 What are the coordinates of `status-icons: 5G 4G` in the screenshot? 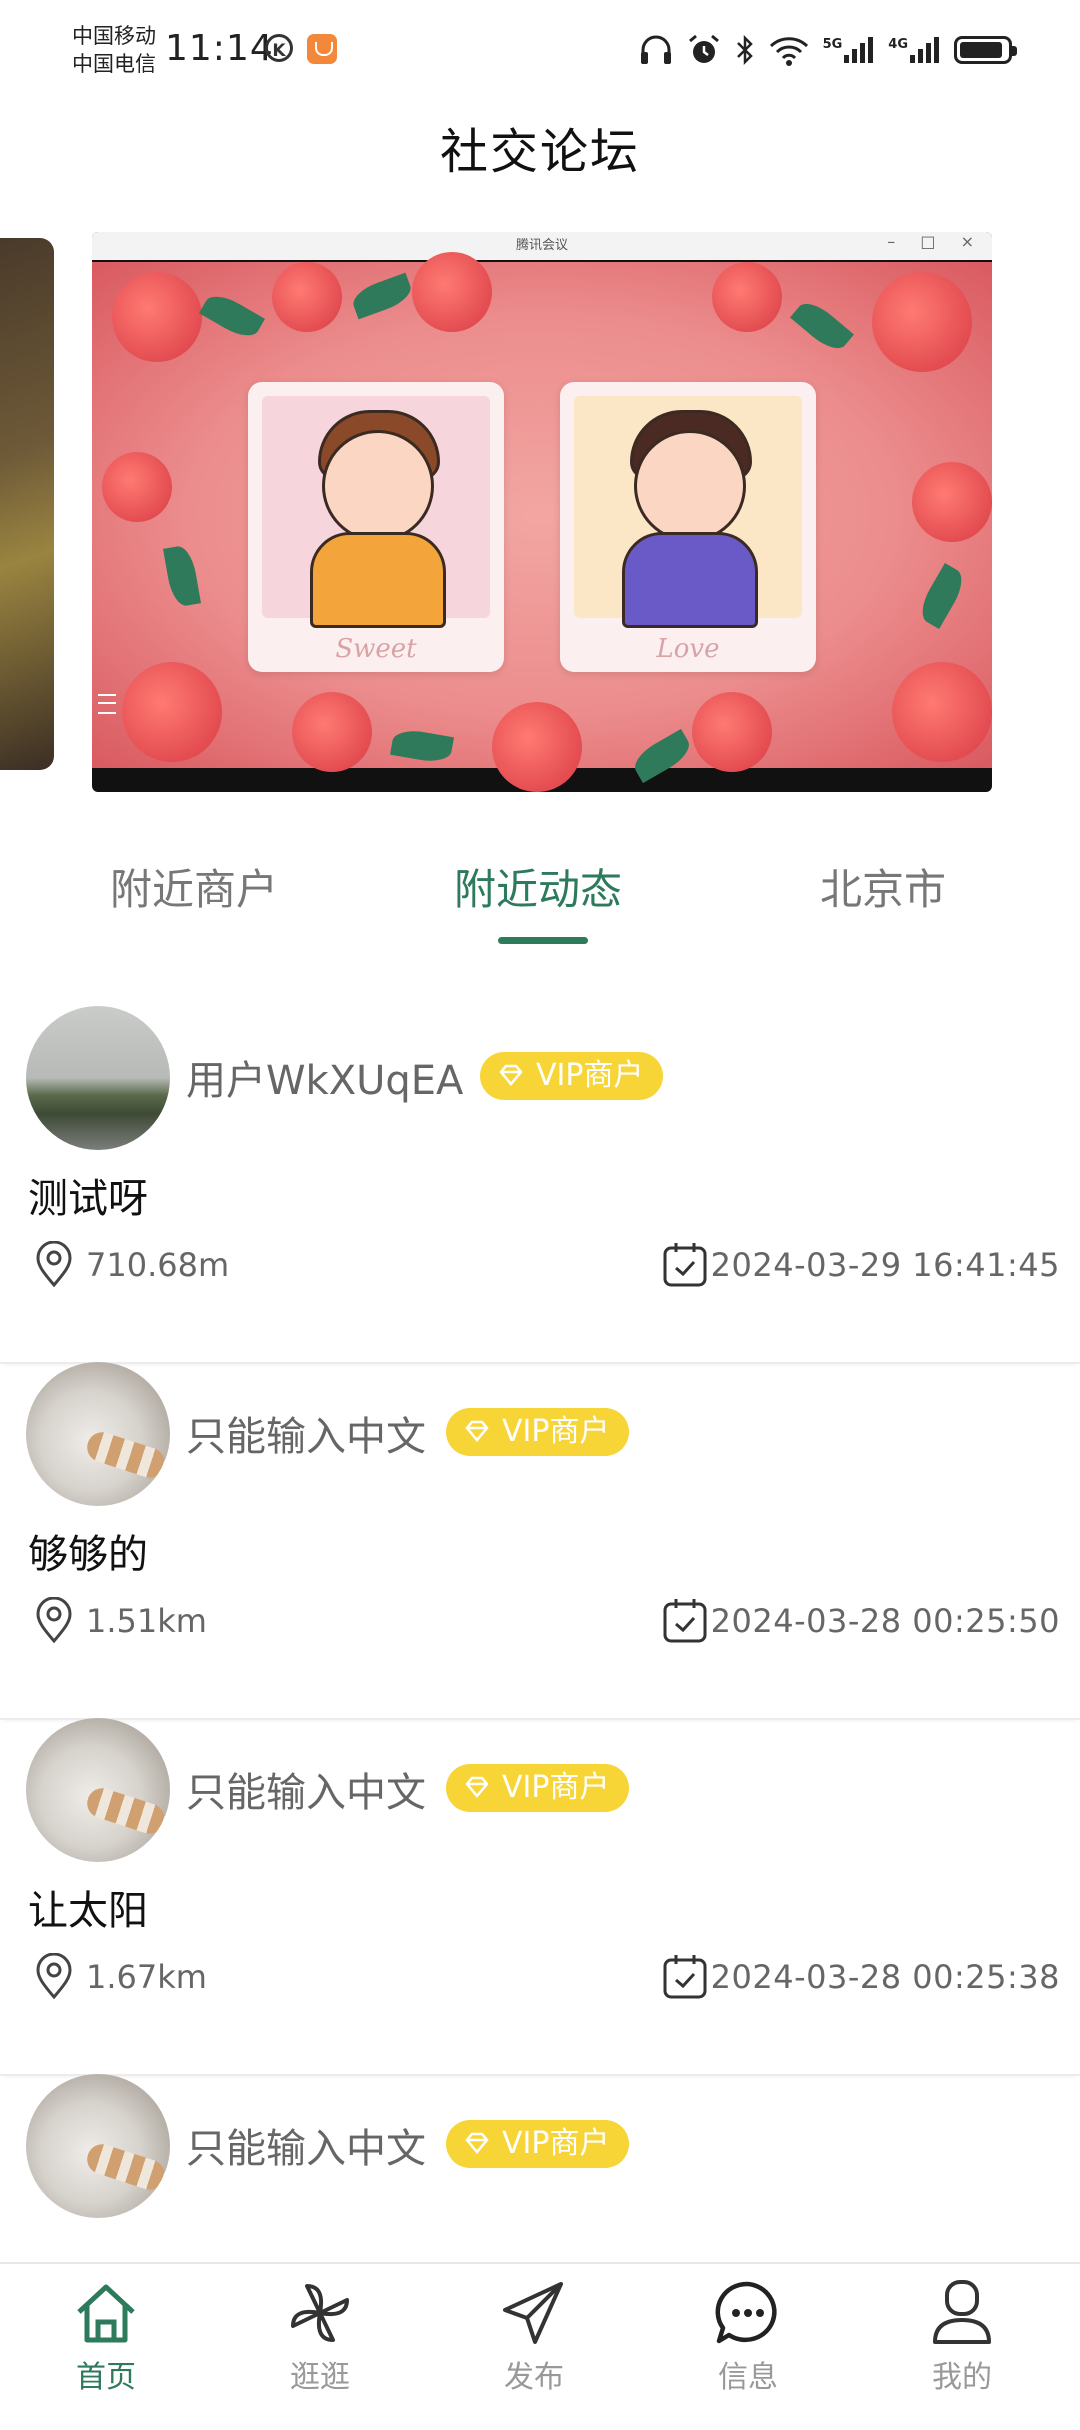 It's located at (828, 50).